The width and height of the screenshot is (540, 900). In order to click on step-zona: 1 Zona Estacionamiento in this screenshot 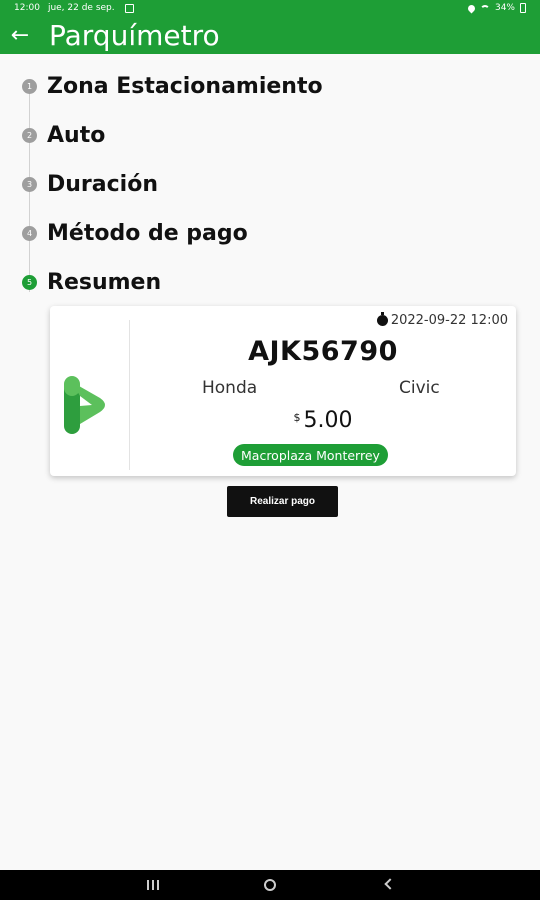, I will do `click(272, 86)`.